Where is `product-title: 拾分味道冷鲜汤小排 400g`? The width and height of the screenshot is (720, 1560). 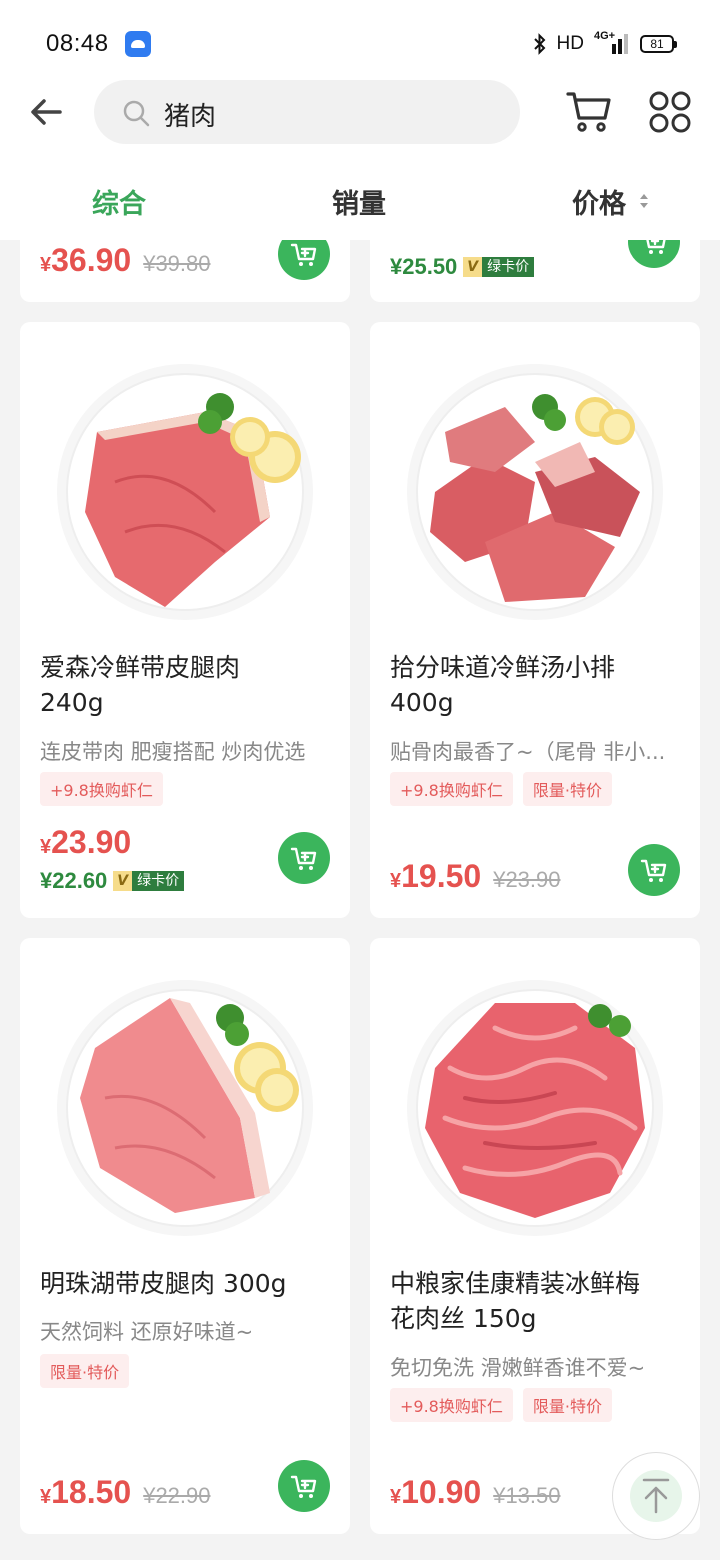 product-title: 拾分味道冷鲜汤小排 400g is located at coordinates (503, 685).